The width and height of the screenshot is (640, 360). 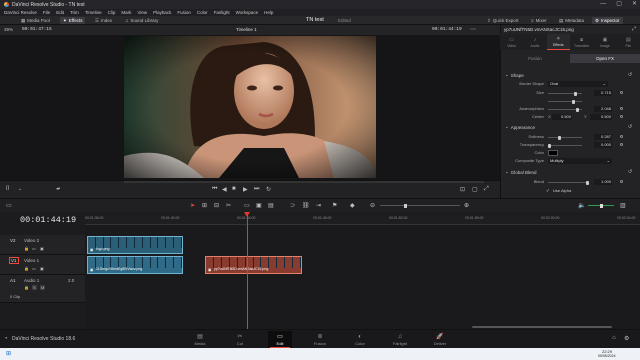 What do you see at coordinates (280, 339) in the screenshot?
I see `page-edit: ▭ Edit` at bounding box center [280, 339].